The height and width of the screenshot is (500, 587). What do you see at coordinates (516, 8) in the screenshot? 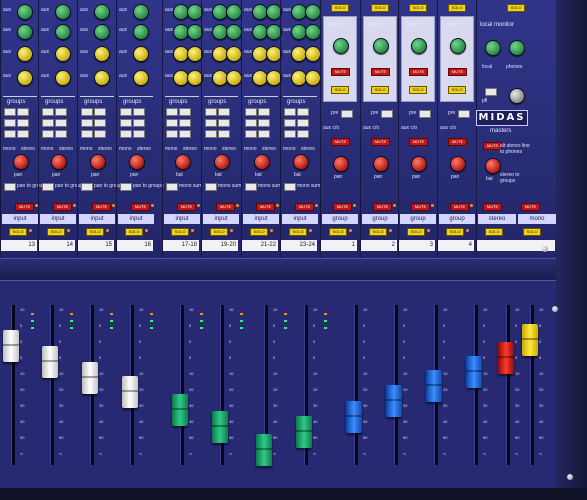
I see `monitor-solo: SOLO` at bounding box center [516, 8].